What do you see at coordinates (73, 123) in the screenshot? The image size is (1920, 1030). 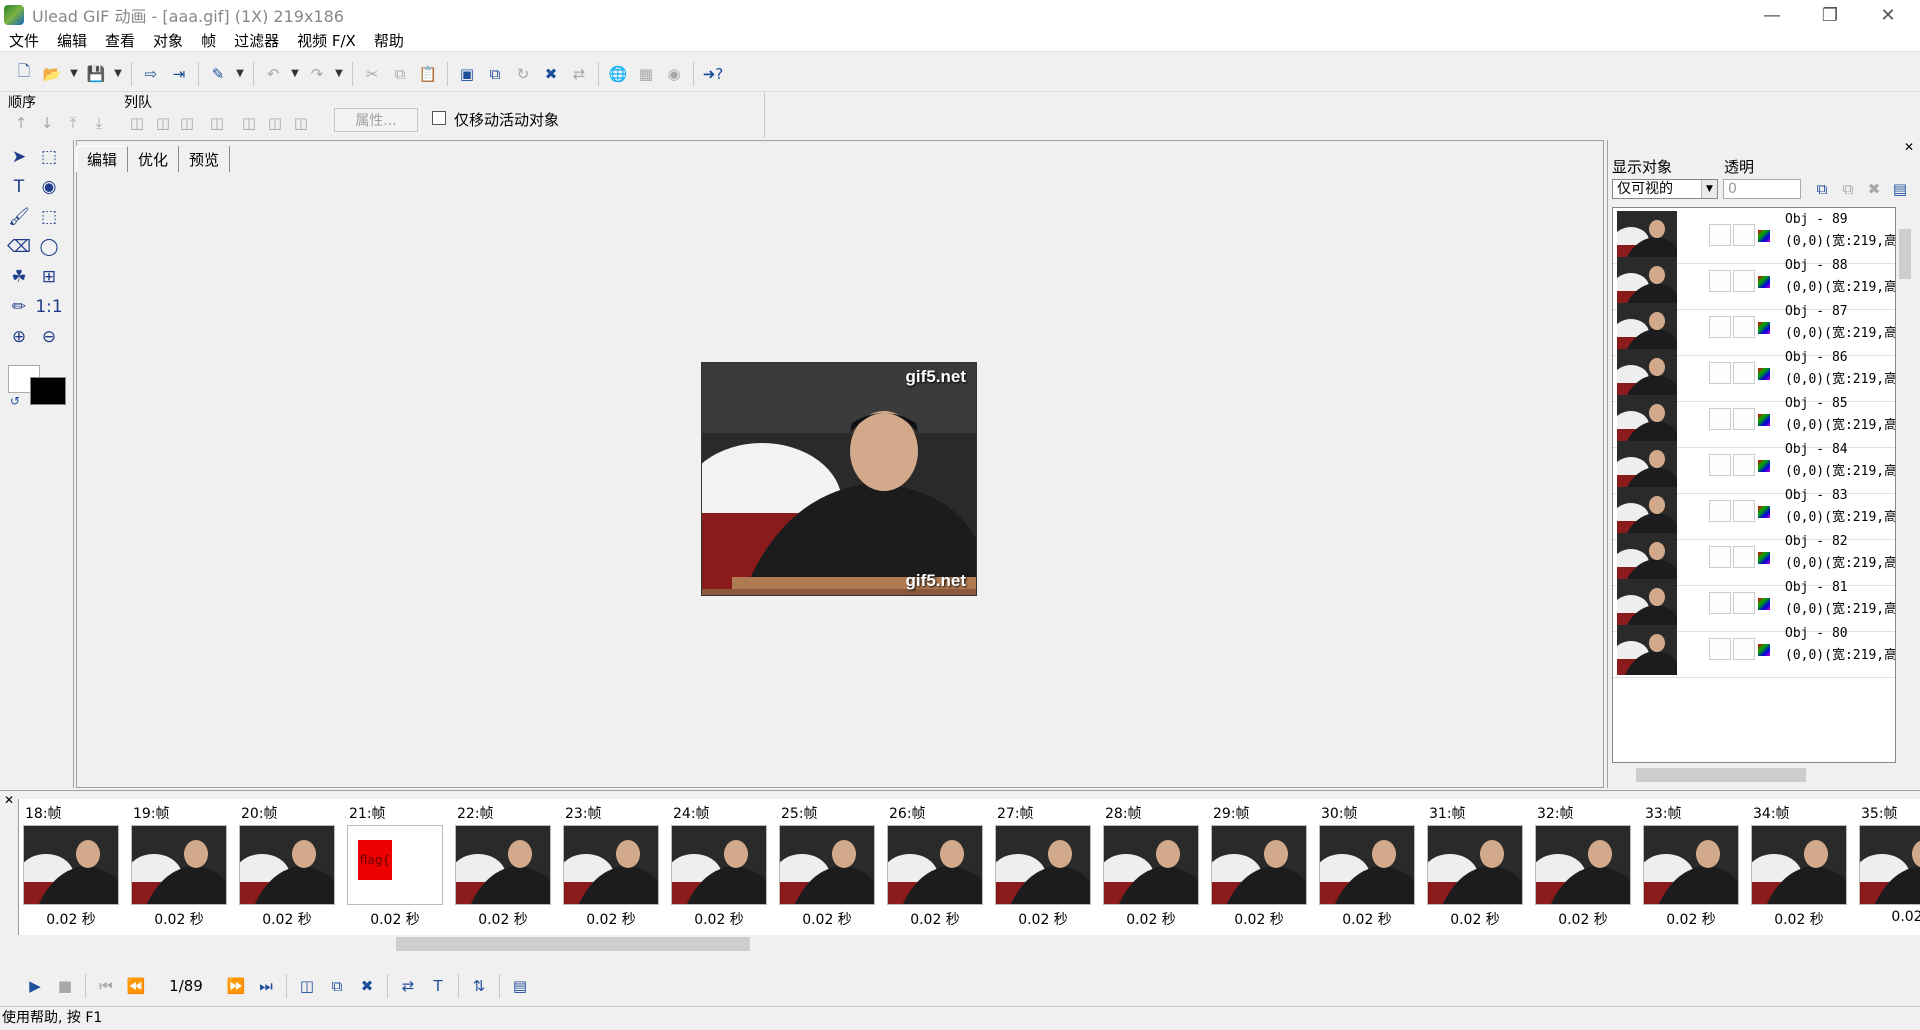 I see `move-top-icon: ⤒` at bounding box center [73, 123].